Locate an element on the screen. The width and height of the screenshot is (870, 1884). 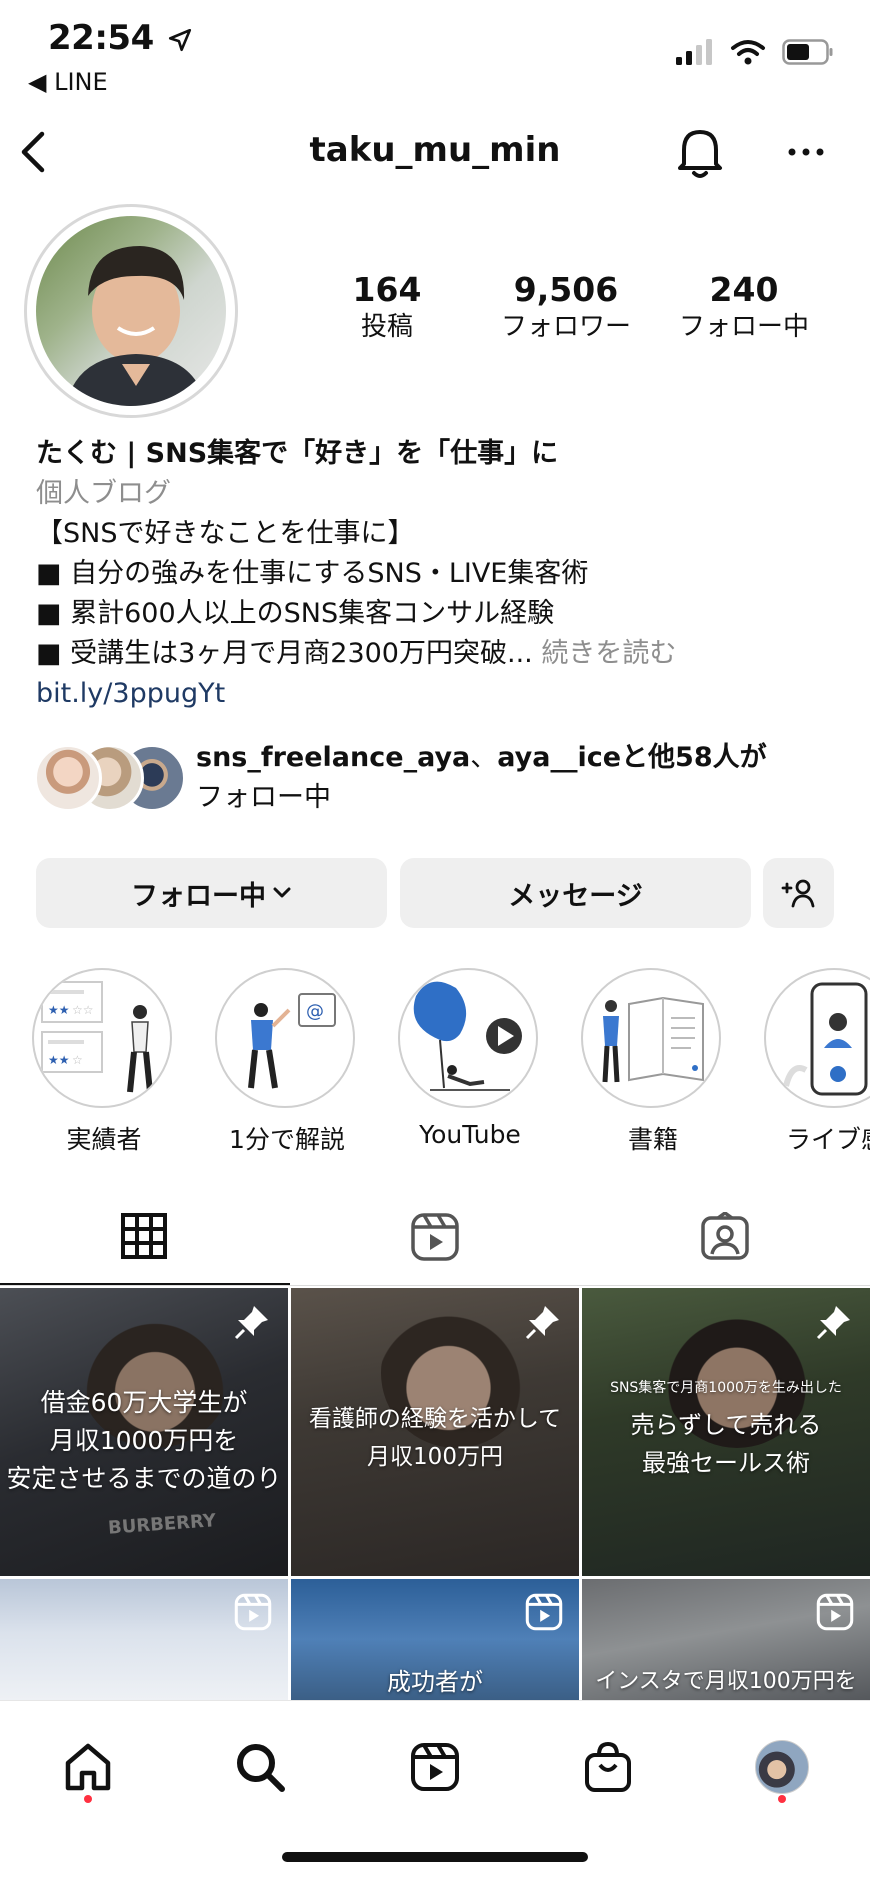
notifications-button is located at coordinates (700, 152).